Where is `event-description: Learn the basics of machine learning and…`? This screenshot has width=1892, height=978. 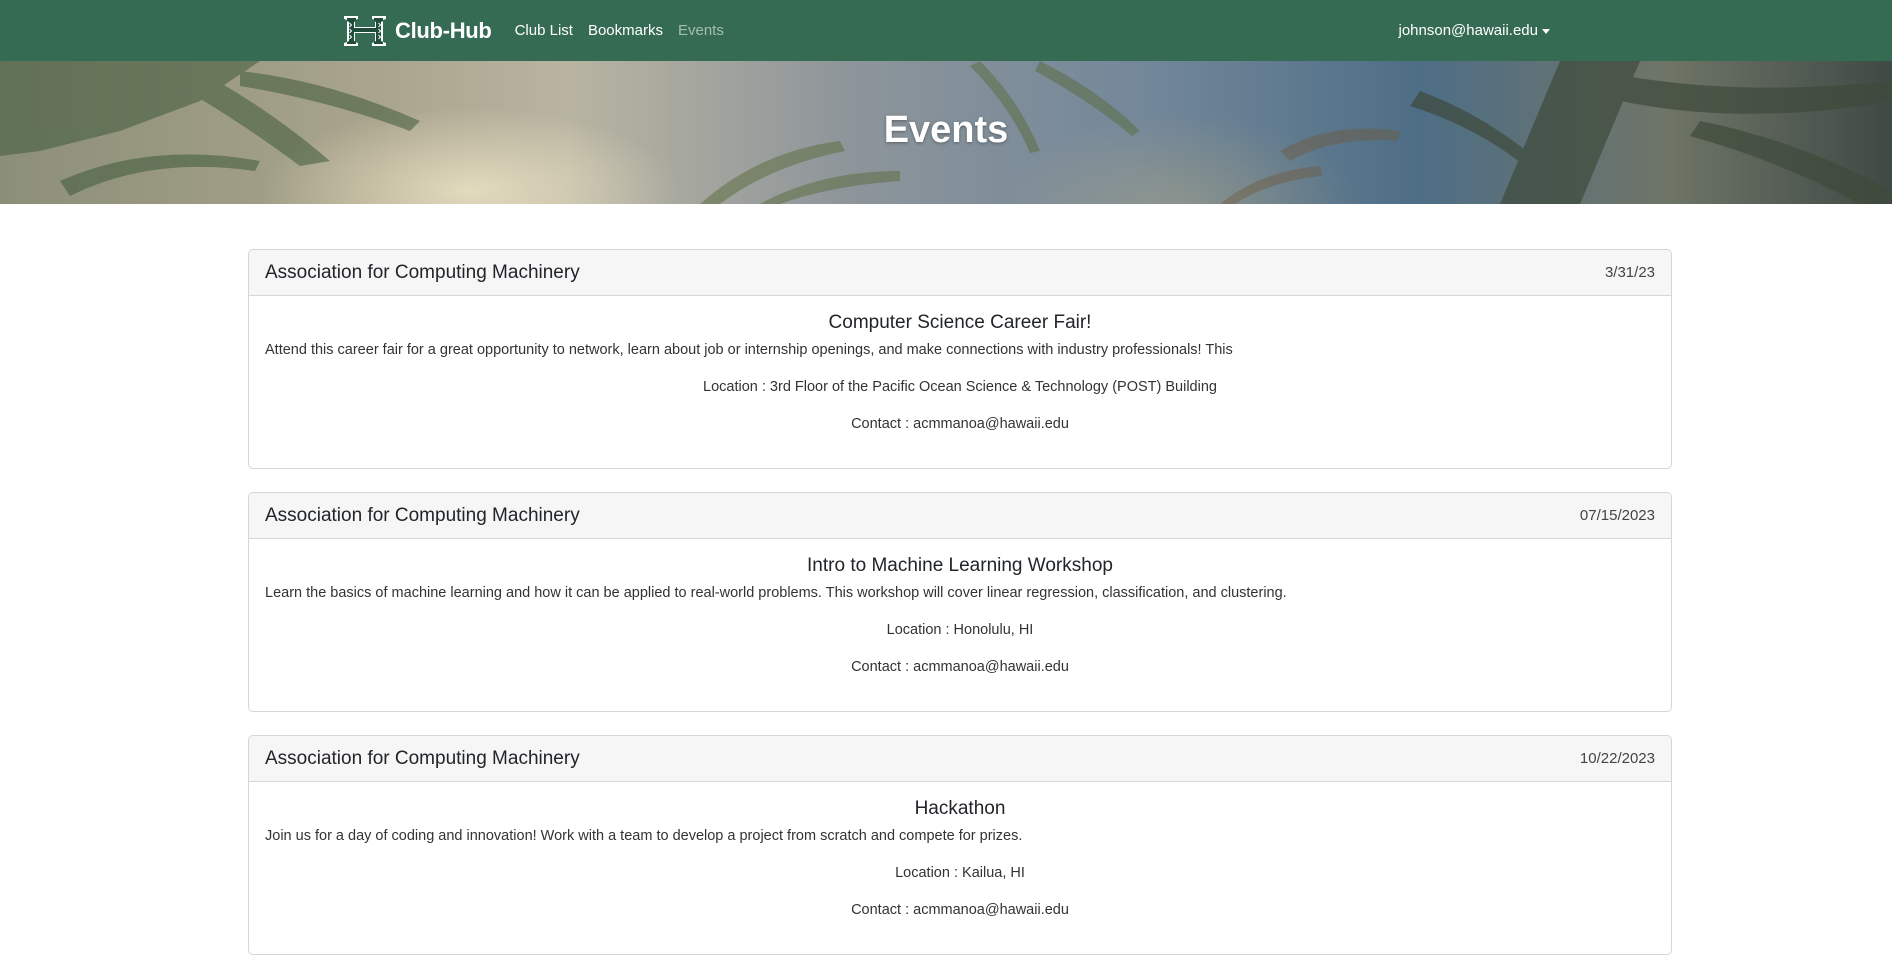 event-description: Learn the basics of machine learning and… is located at coordinates (776, 593).